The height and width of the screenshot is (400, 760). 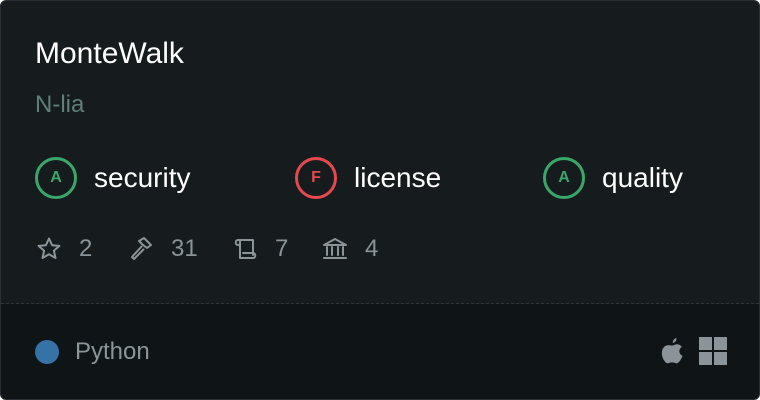 What do you see at coordinates (59, 105) in the screenshot?
I see `repo-org: N-lia` at bounding box center [59, 105].